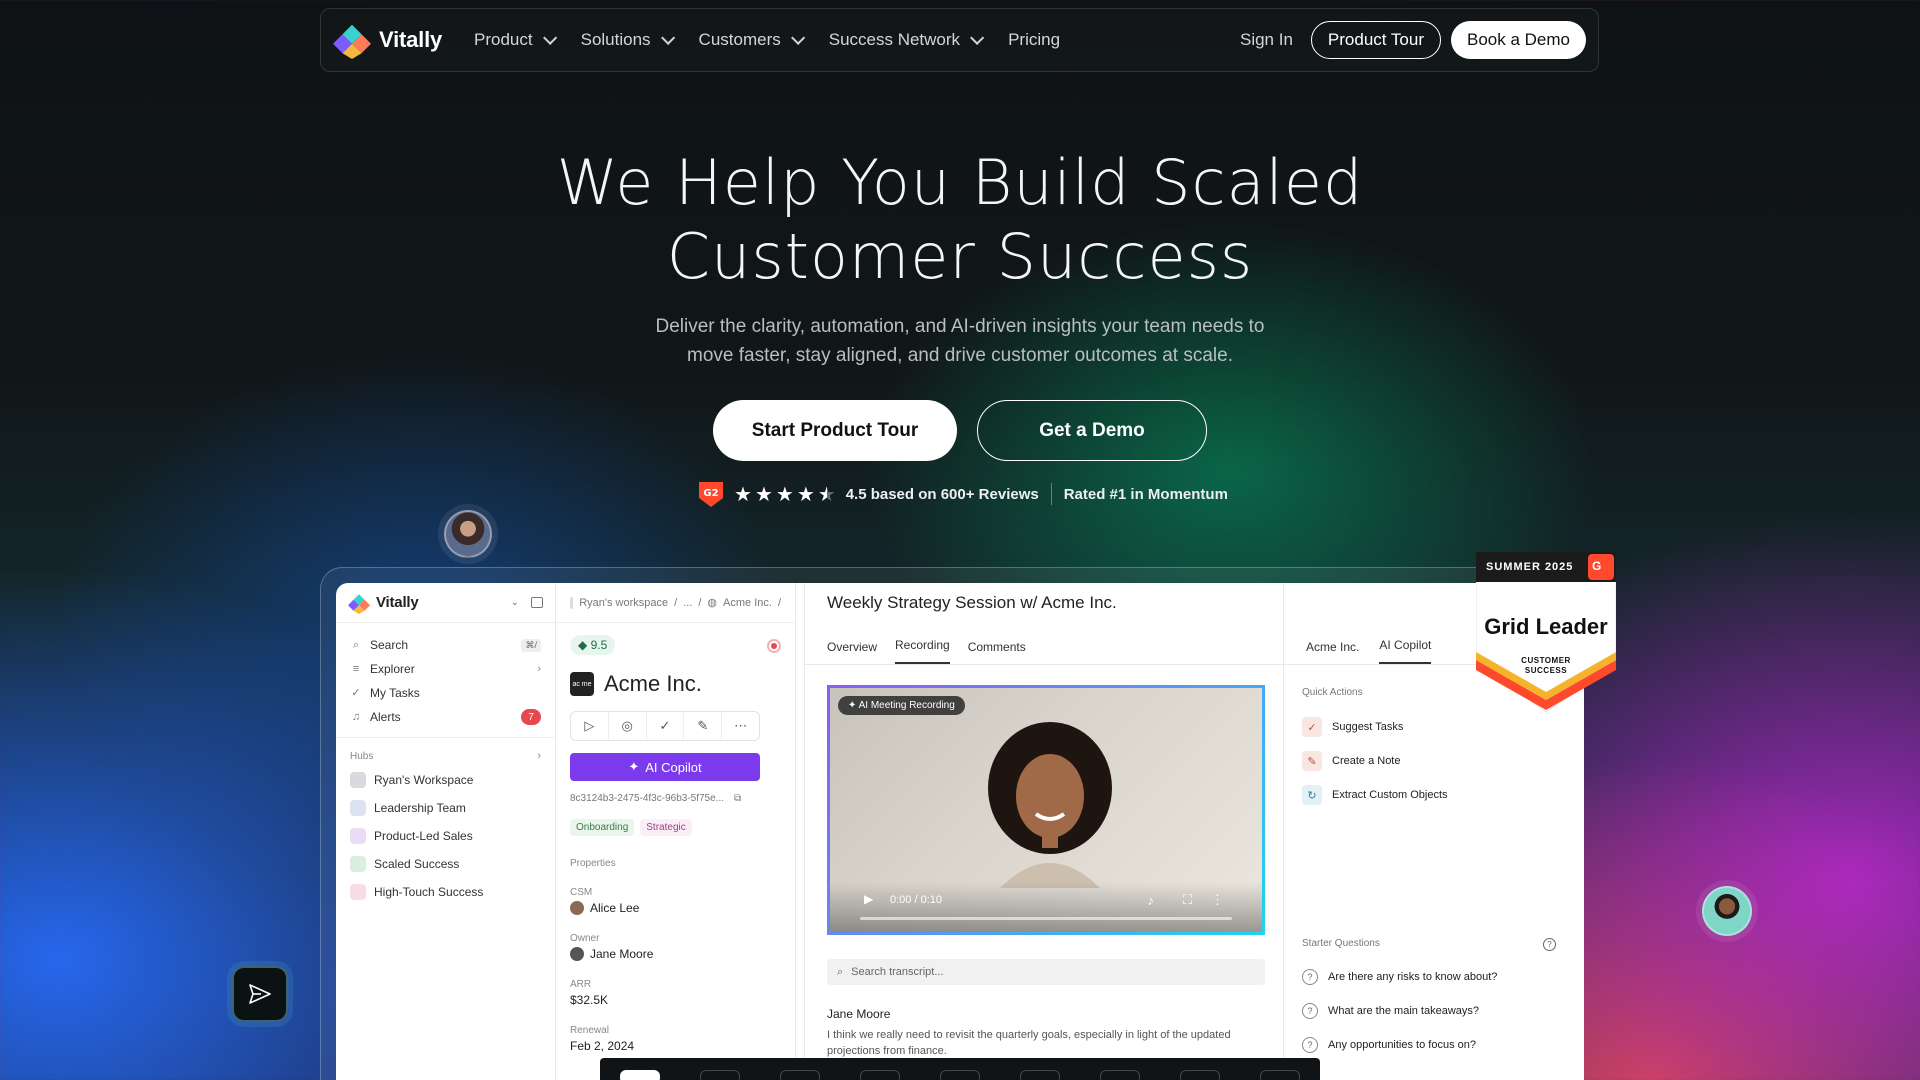  Describe the element at coordinates (1390, 795) in the screenshot. I see `quick-action-label: Extract Custom Objects` at that location.